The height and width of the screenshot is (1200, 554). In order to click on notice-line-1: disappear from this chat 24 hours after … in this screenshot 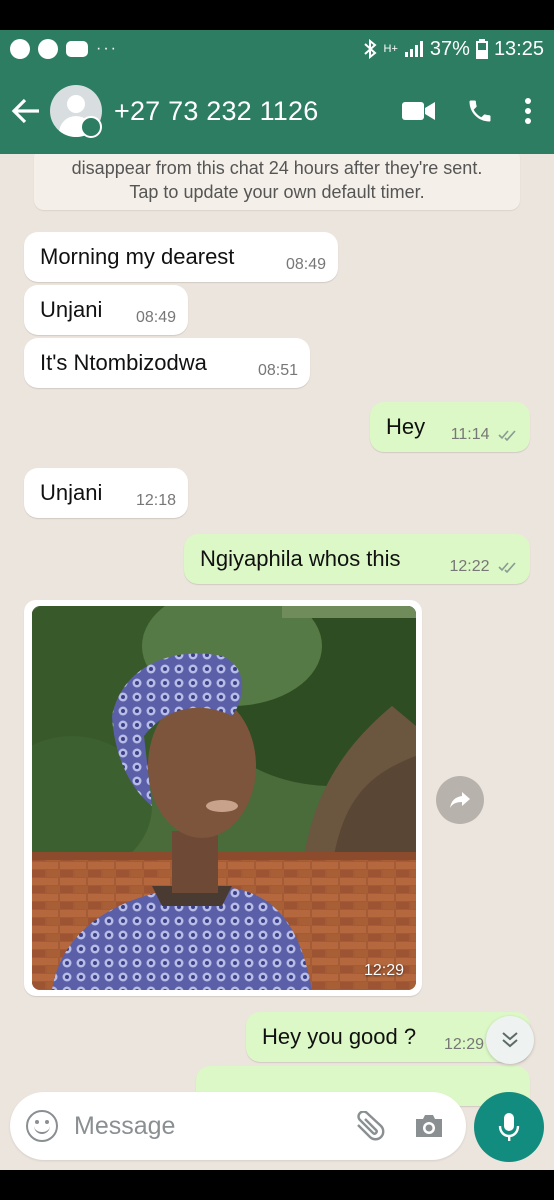, I will do `click(277, 168)`.